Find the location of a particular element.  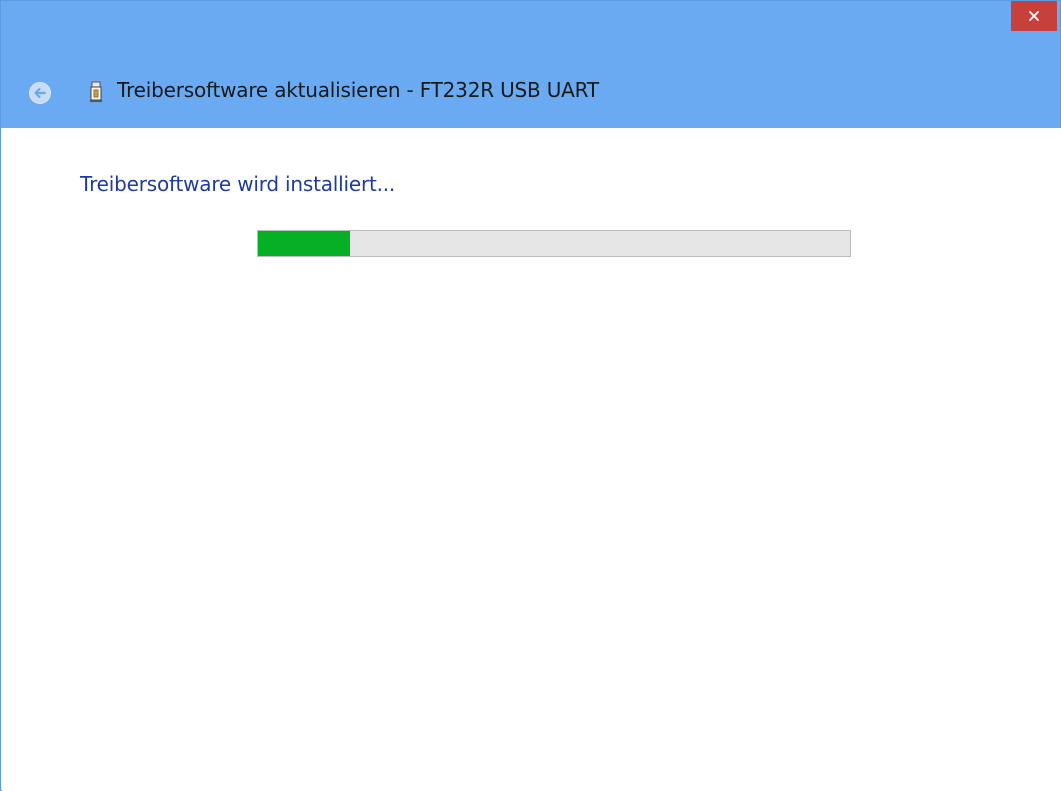

close-icon is located at coordinates (1034, 16).